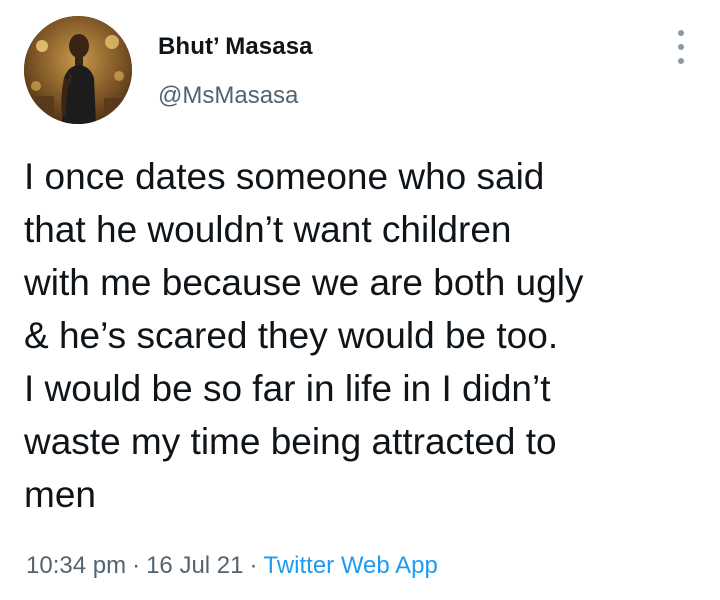  Describe the element at coordinates (350, 565) in the screenshot. I see `tweet-source-link: Twitter Web App` at that location.